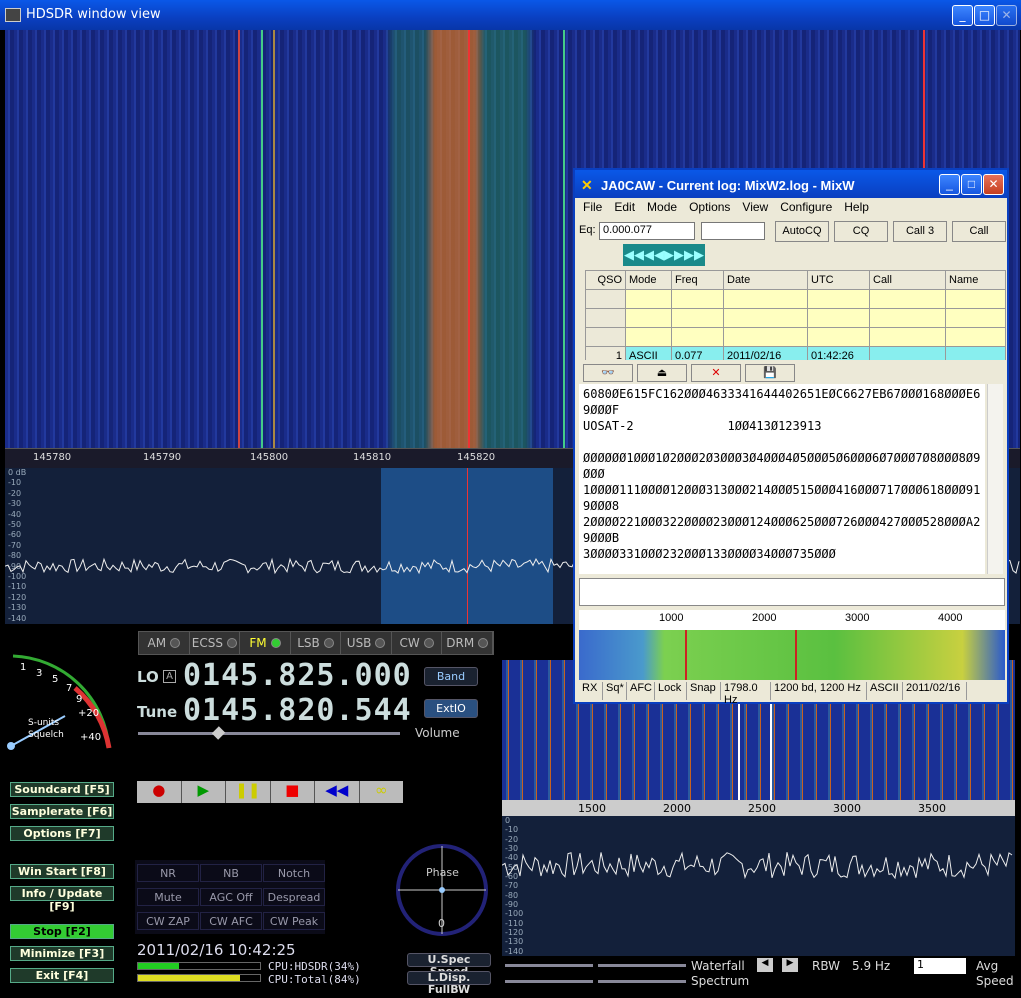 This screenshot has width=1021, height=998. Describe the element at coordinates (46, 735) in the screenshot. I see `squelch-label: Squelch` at that location.